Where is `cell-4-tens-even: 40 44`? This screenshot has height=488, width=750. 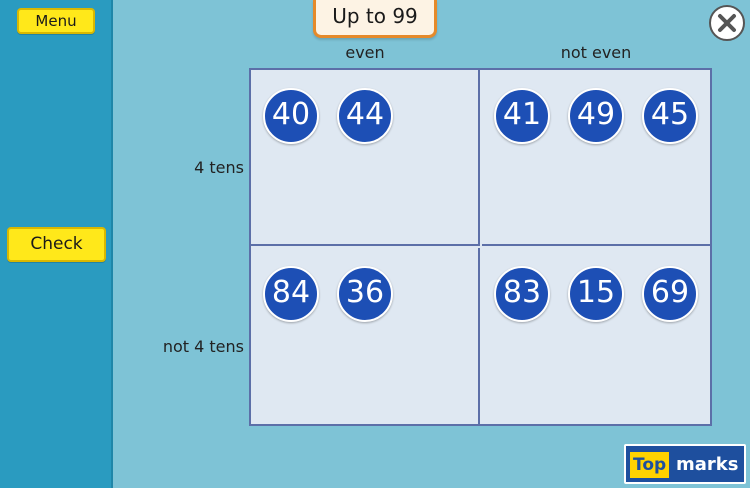
cell-4-tens-even: 40 44 is located at coordinates (365, 158).